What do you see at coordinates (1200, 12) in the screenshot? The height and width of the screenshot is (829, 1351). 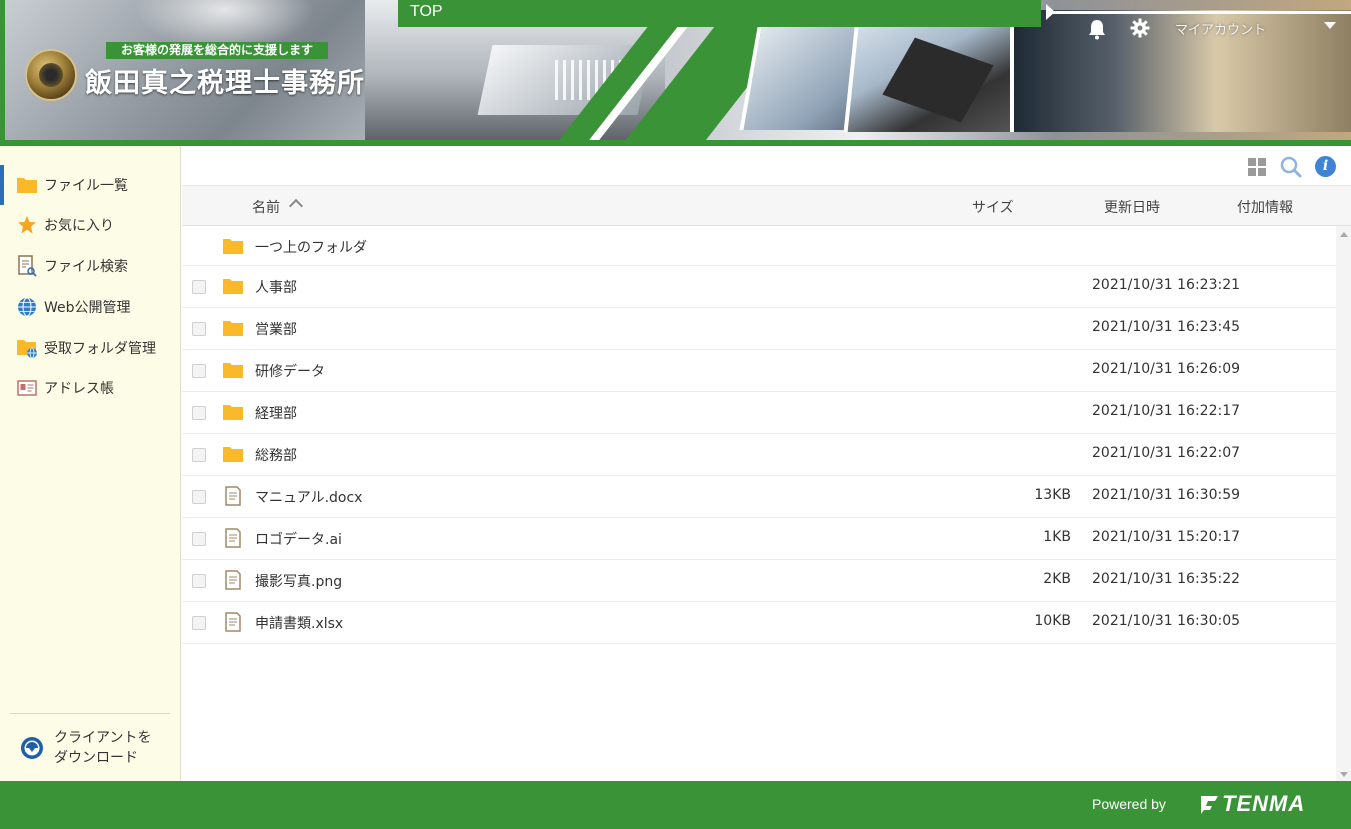 I see `header-divider` at bounding box center [1200, 12].